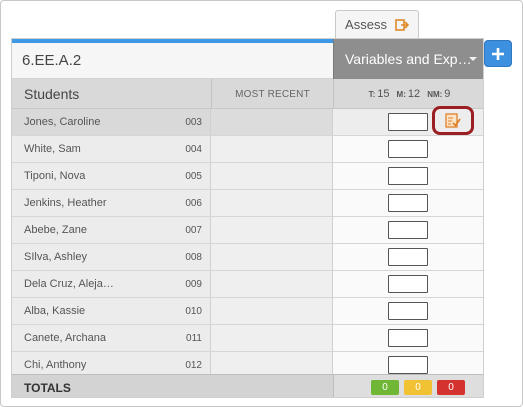 The image size is (523, 407). What do you see at coordinates (65, 203) in the screenshot?
I see `student-name: Jenkins, Heather` at bounding box center [65, 203].